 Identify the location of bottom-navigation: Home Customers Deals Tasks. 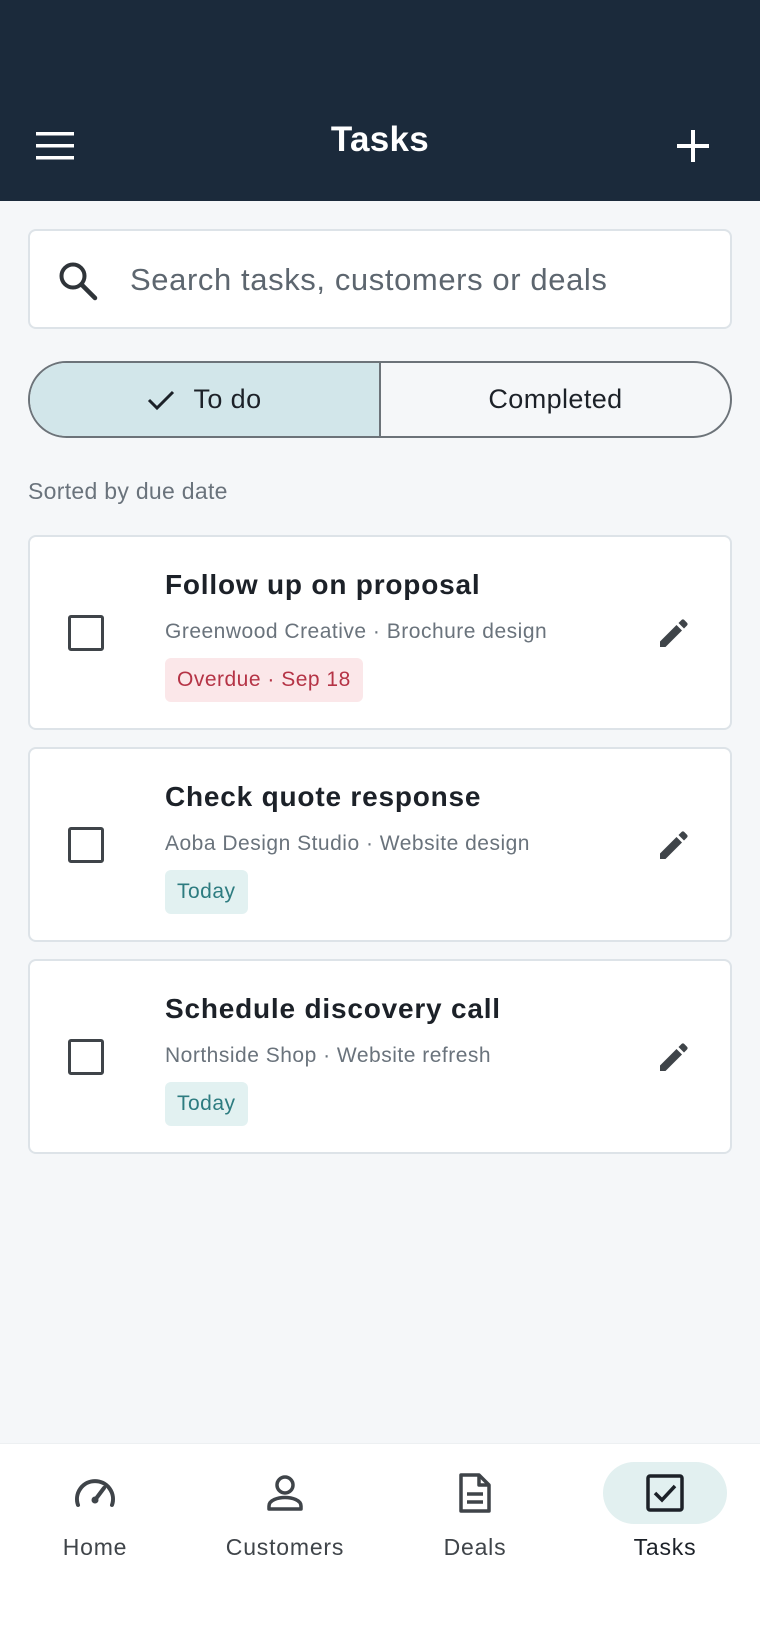
(380, 1544).